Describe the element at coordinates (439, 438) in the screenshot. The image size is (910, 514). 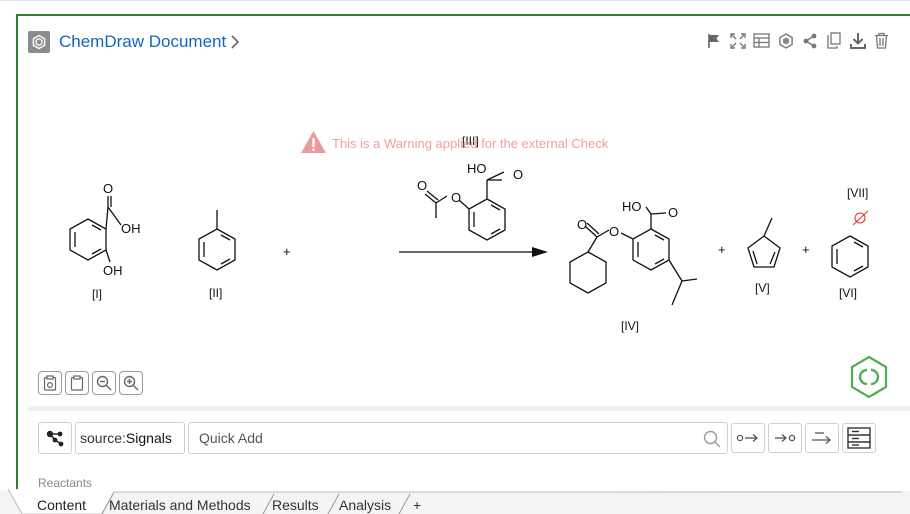
I see `quick-add-input` at that location.